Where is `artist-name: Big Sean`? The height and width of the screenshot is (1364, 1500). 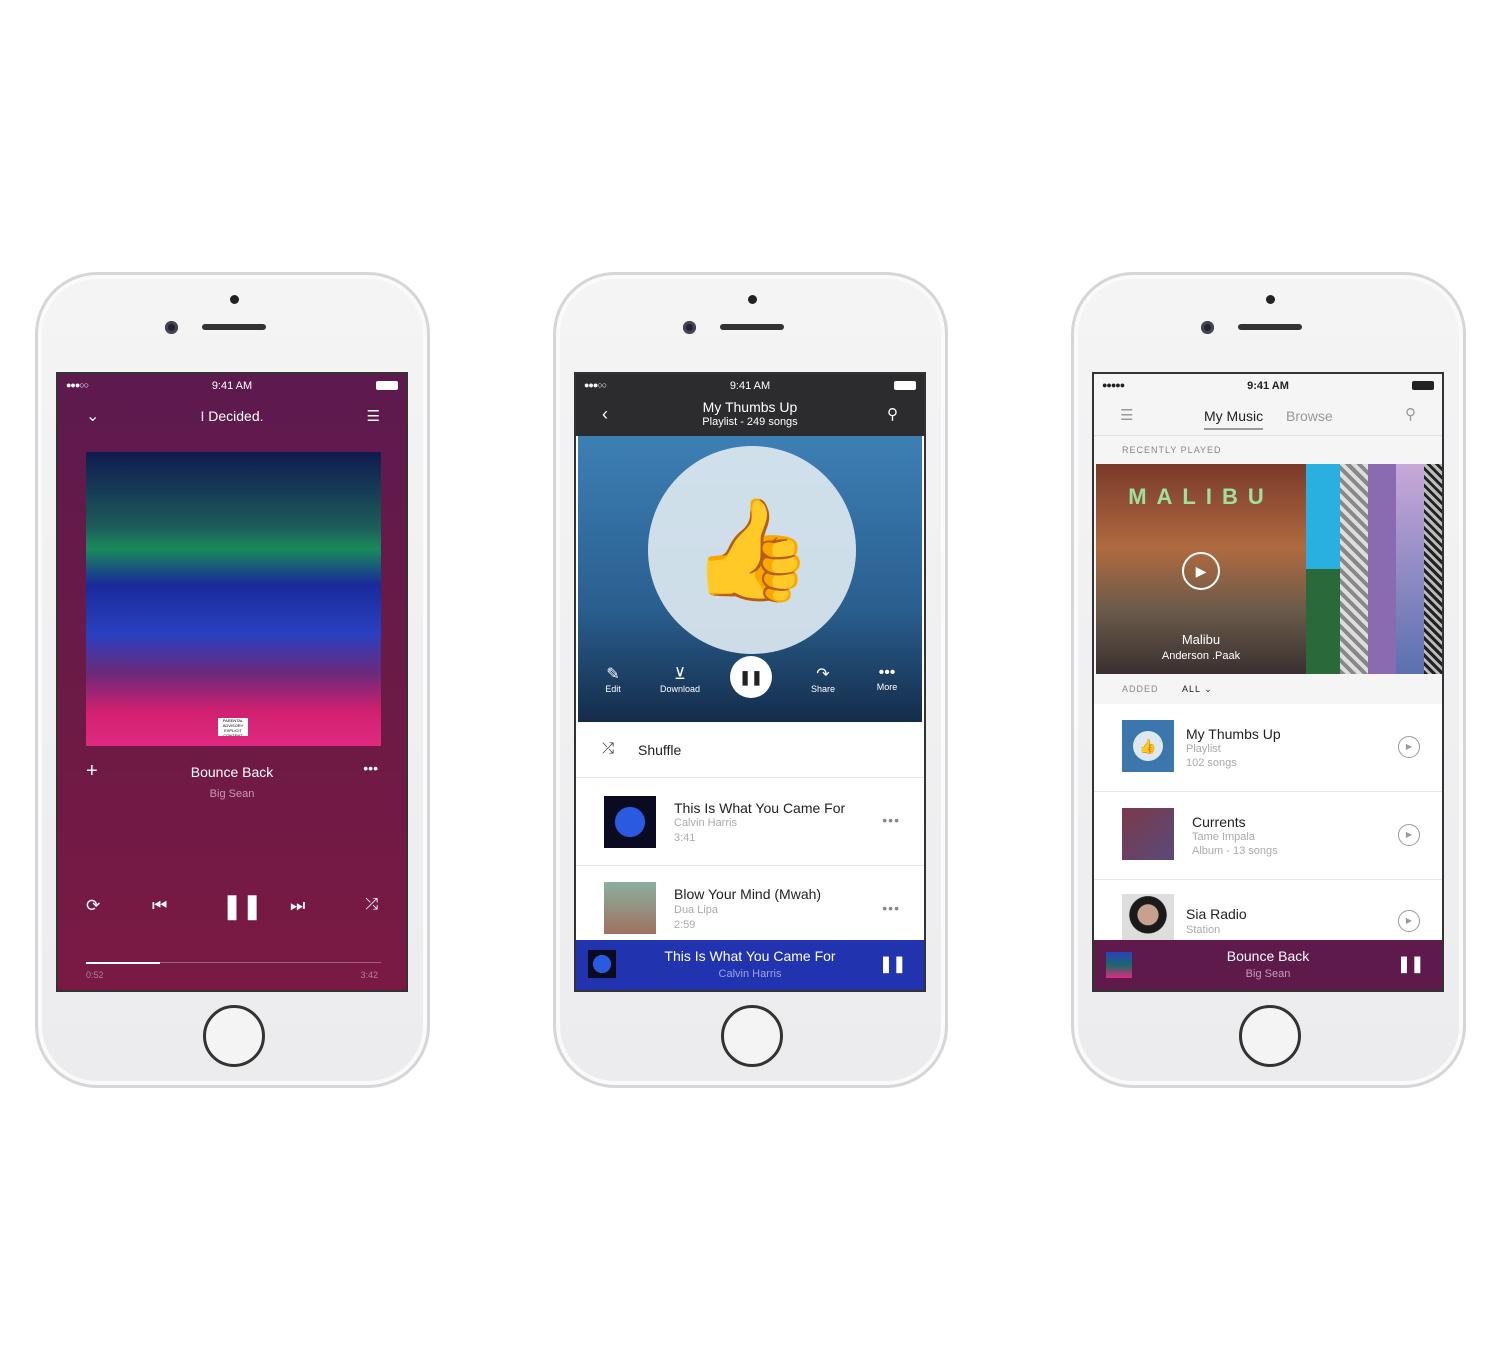 artist-name: Big Sean is located at coordinates (232, 794).